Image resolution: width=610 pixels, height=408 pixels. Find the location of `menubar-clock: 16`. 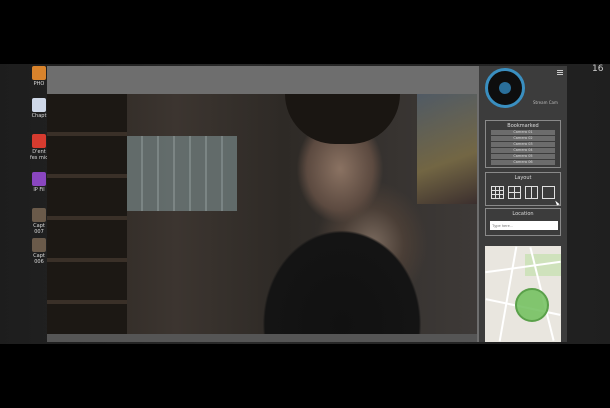

menubar-clock: 16 is located at coordinates (598, 69).